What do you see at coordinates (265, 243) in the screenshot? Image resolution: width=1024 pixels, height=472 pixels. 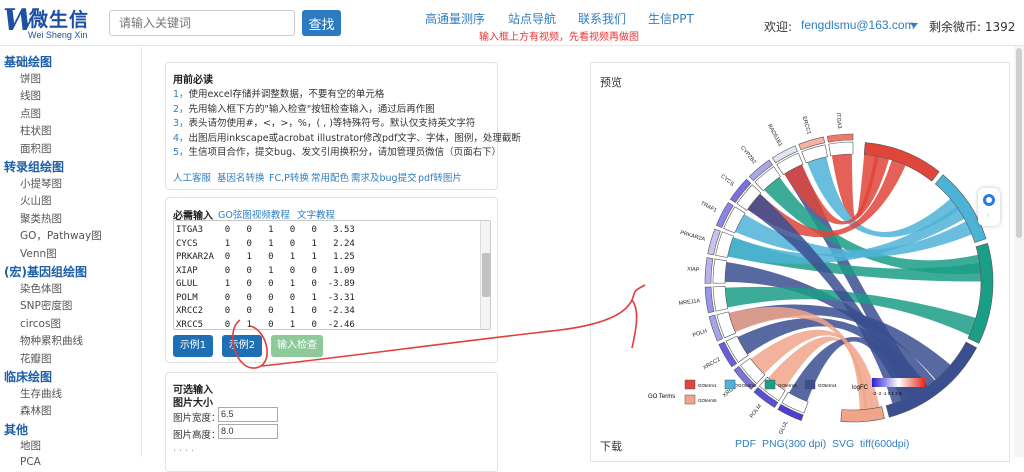 I see `data-row: CYCS 1 0 1 0 1 2.24` at bounding box center [265, 243].